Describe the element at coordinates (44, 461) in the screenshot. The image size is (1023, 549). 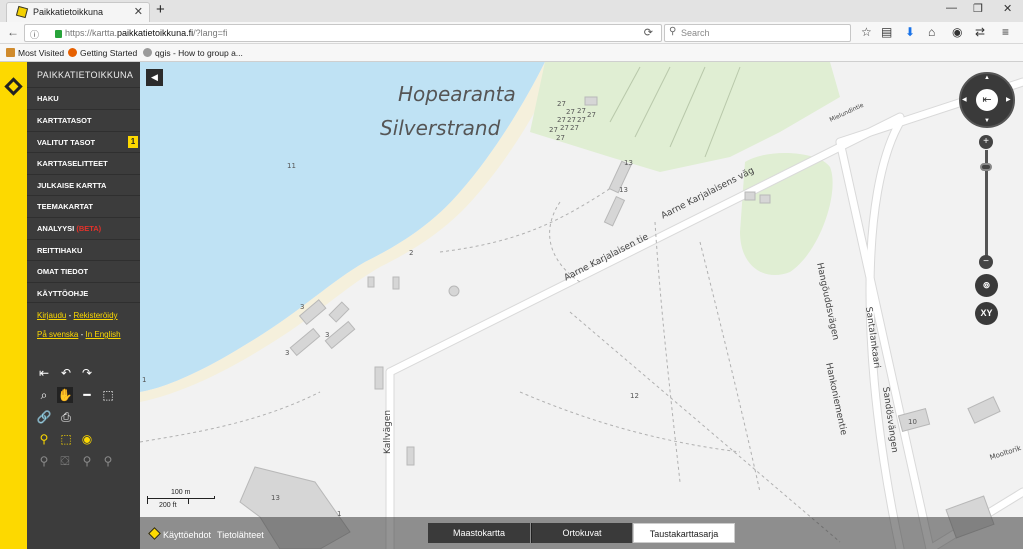
I see `add-point-icon: ⚲` at that location.